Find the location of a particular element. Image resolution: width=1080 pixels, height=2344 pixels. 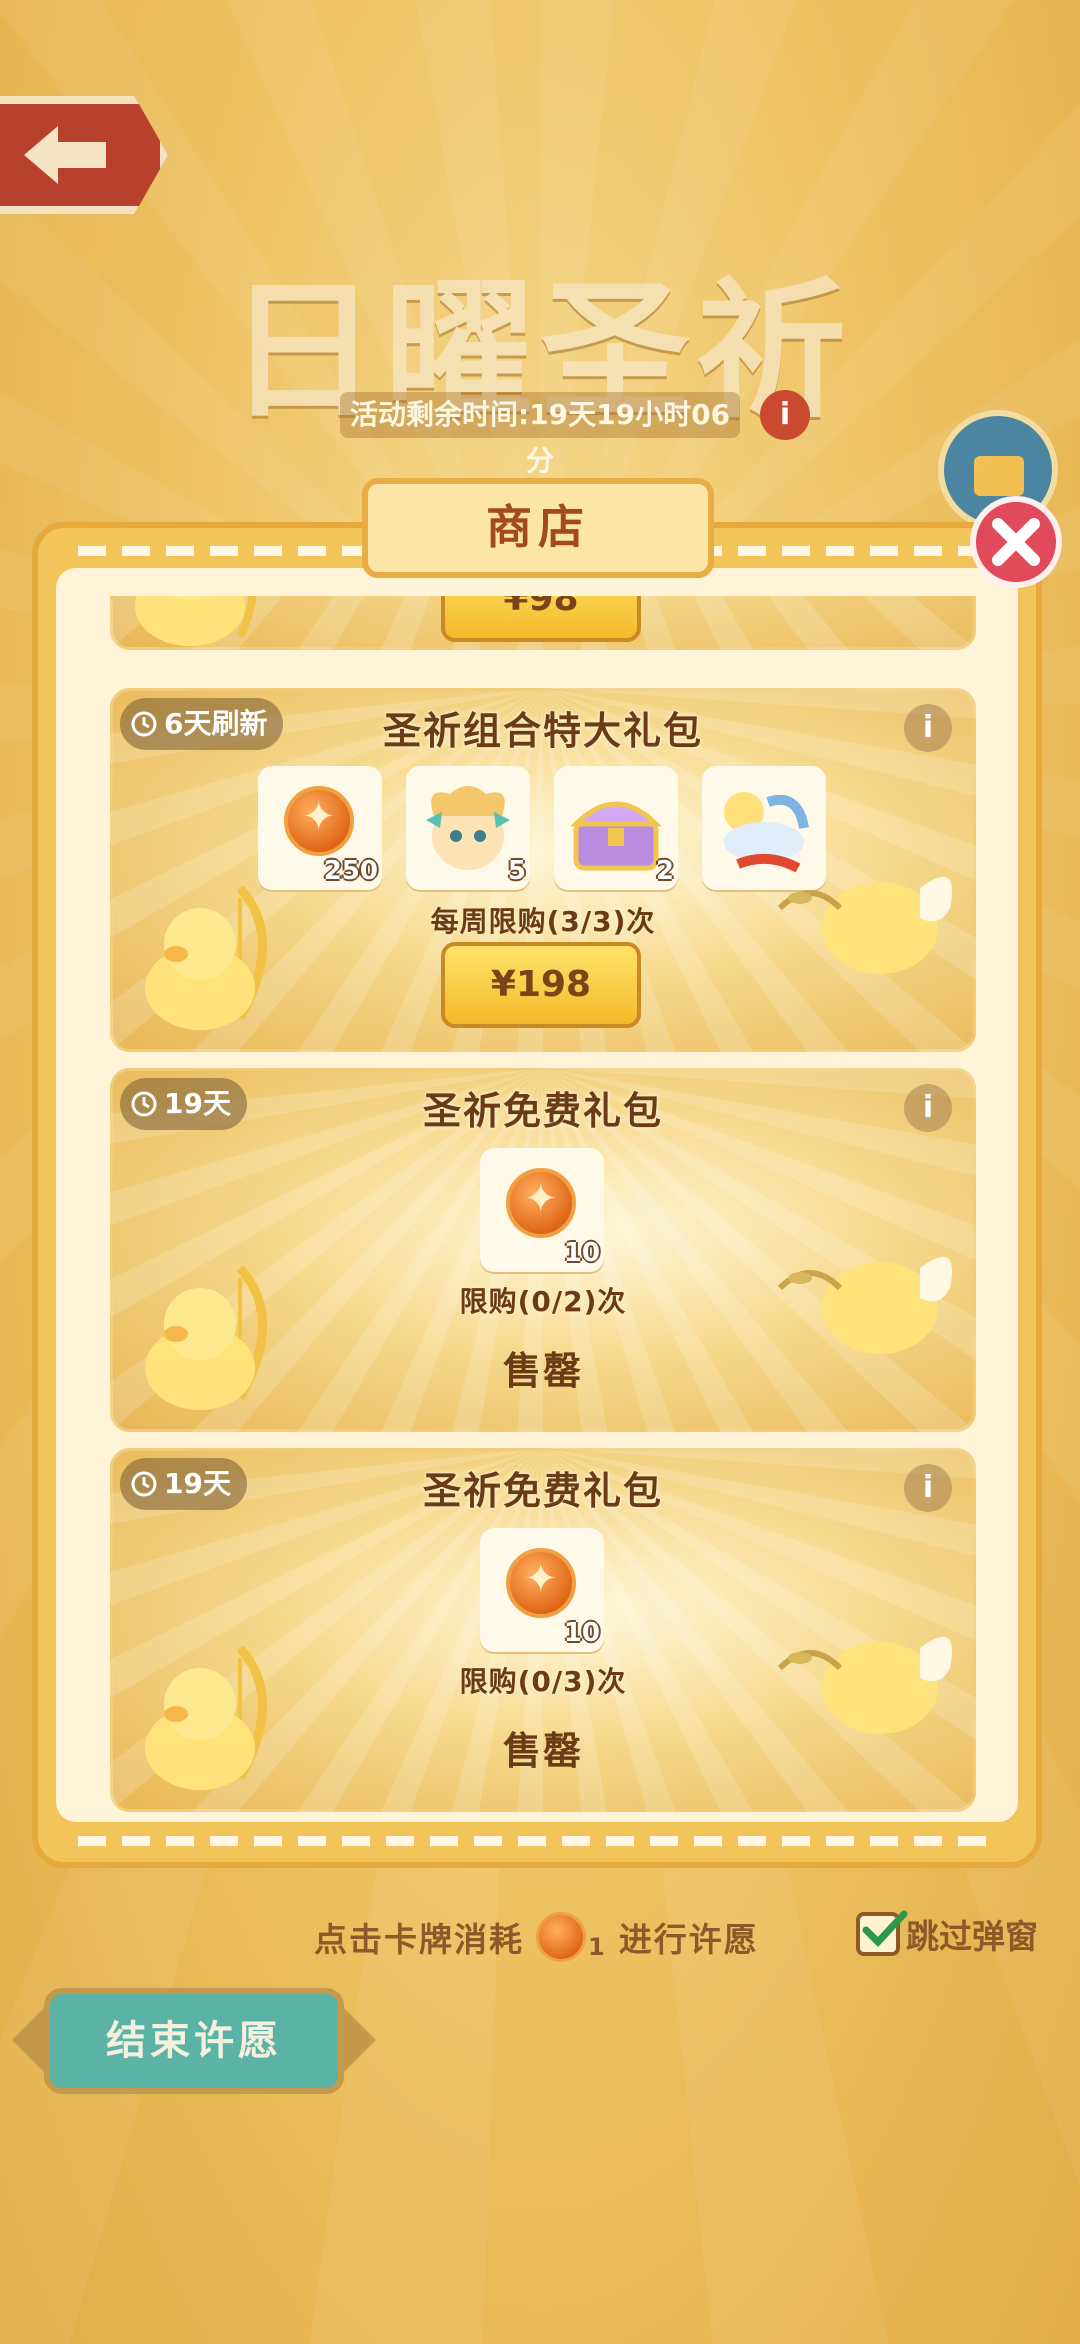

hint-suffix: 进行许愿 is located at coordinates (688, 1939).